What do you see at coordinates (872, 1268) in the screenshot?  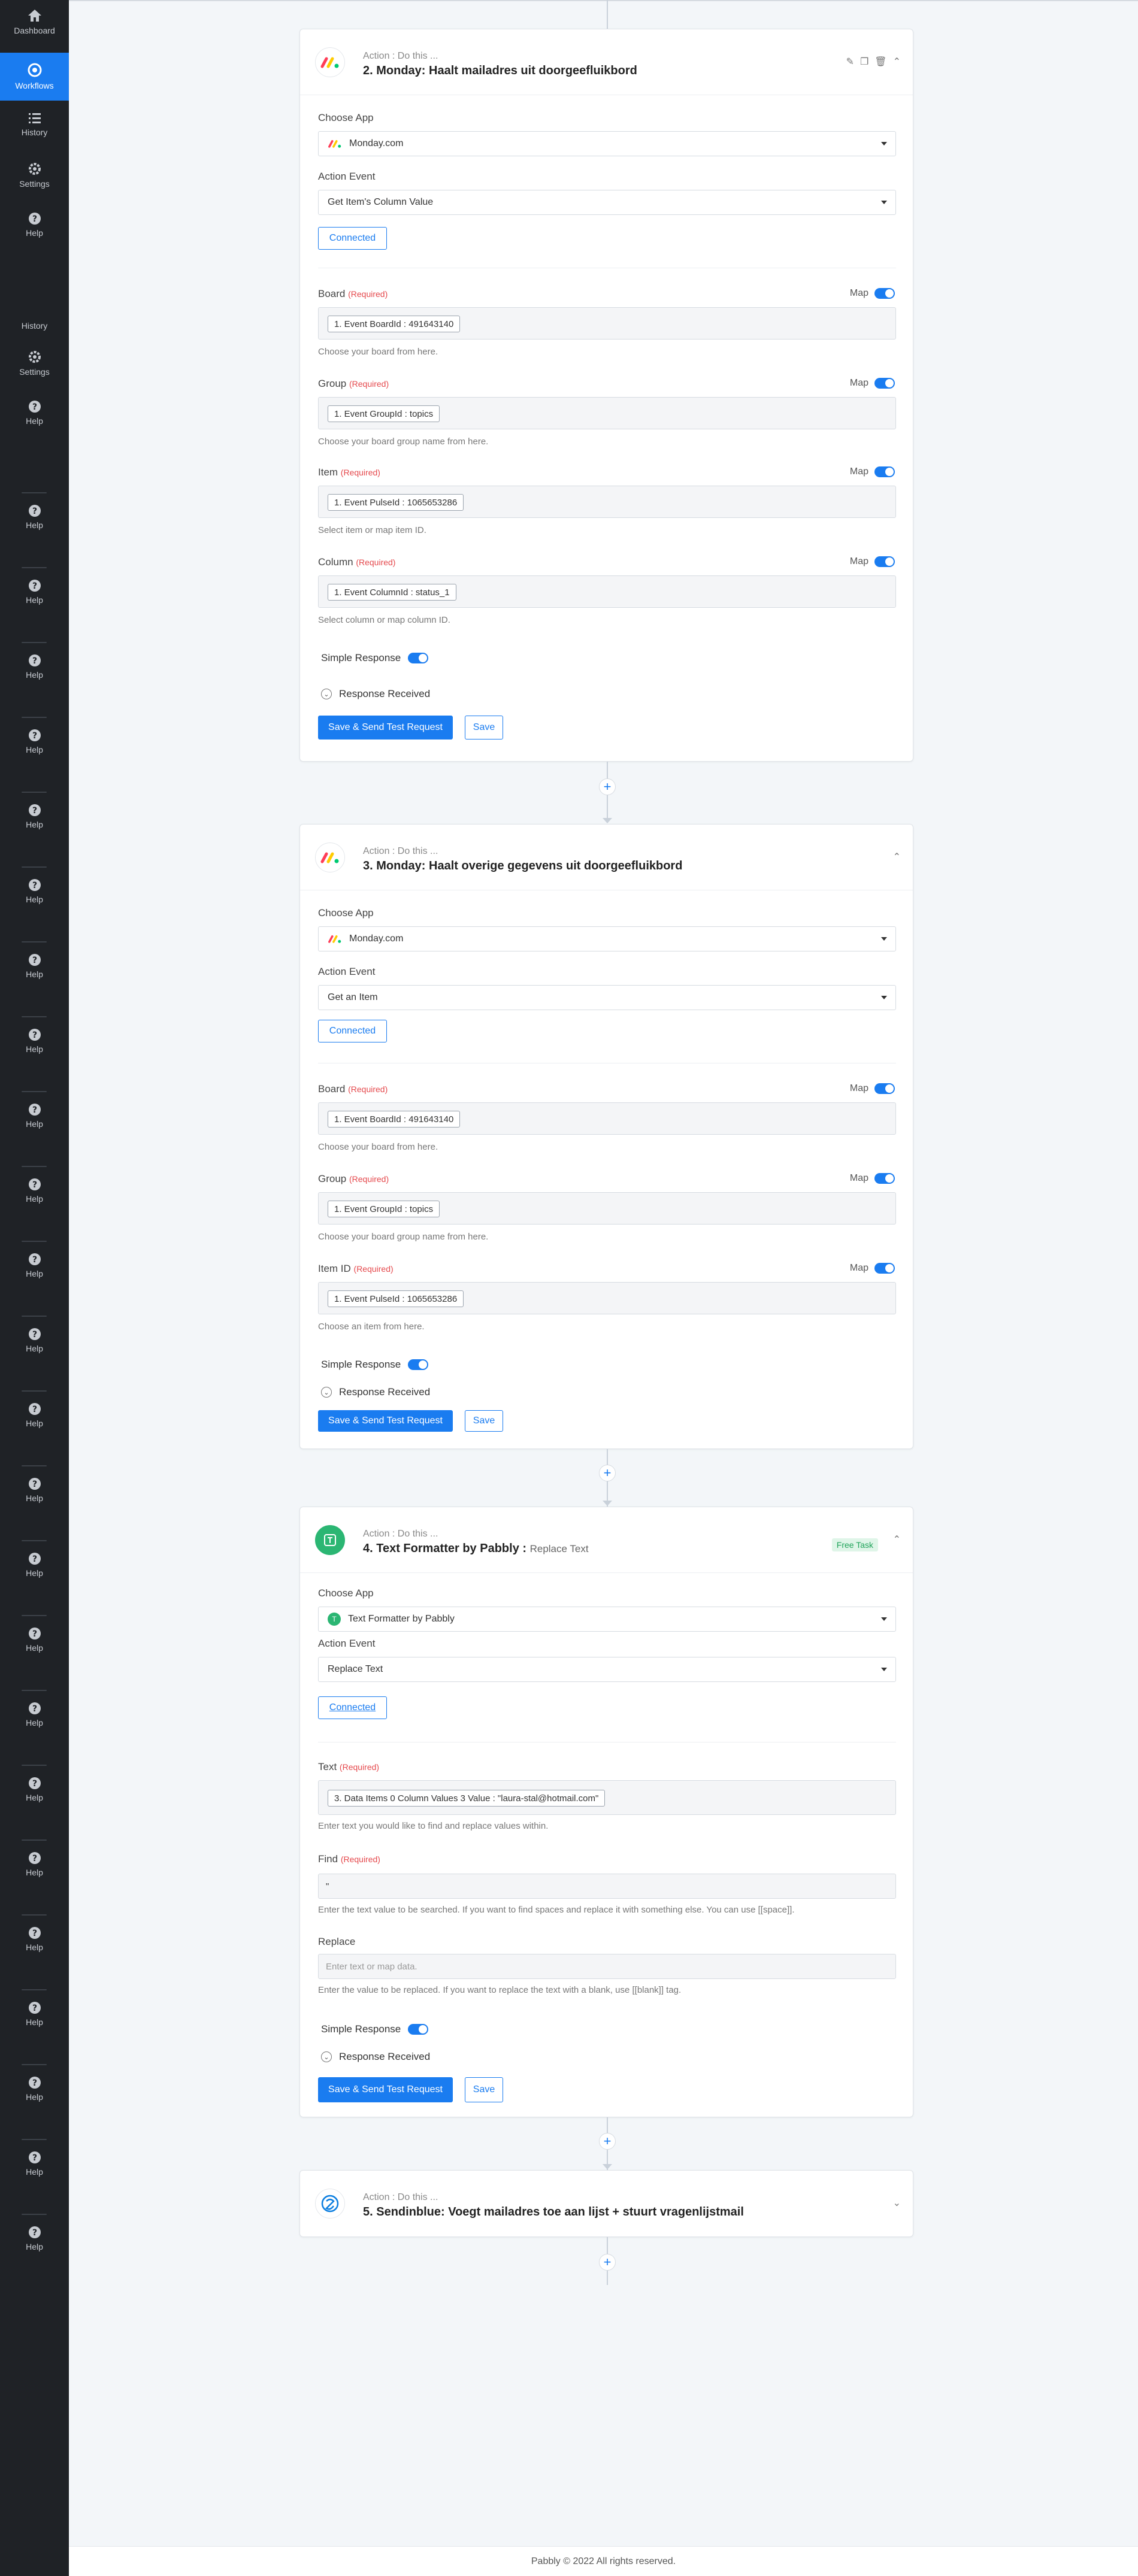 I see `item-id-map-toggle: Map` at bounding box center [872, 1268].